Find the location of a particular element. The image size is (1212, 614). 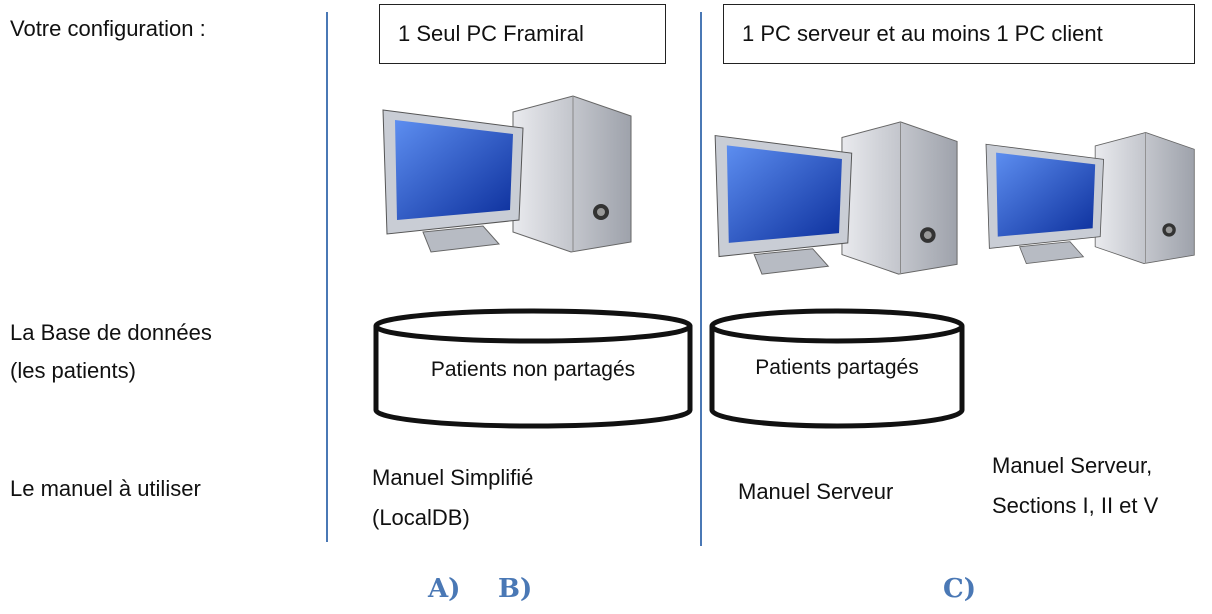

letter-c: C) is located at coordinates (959, 589).